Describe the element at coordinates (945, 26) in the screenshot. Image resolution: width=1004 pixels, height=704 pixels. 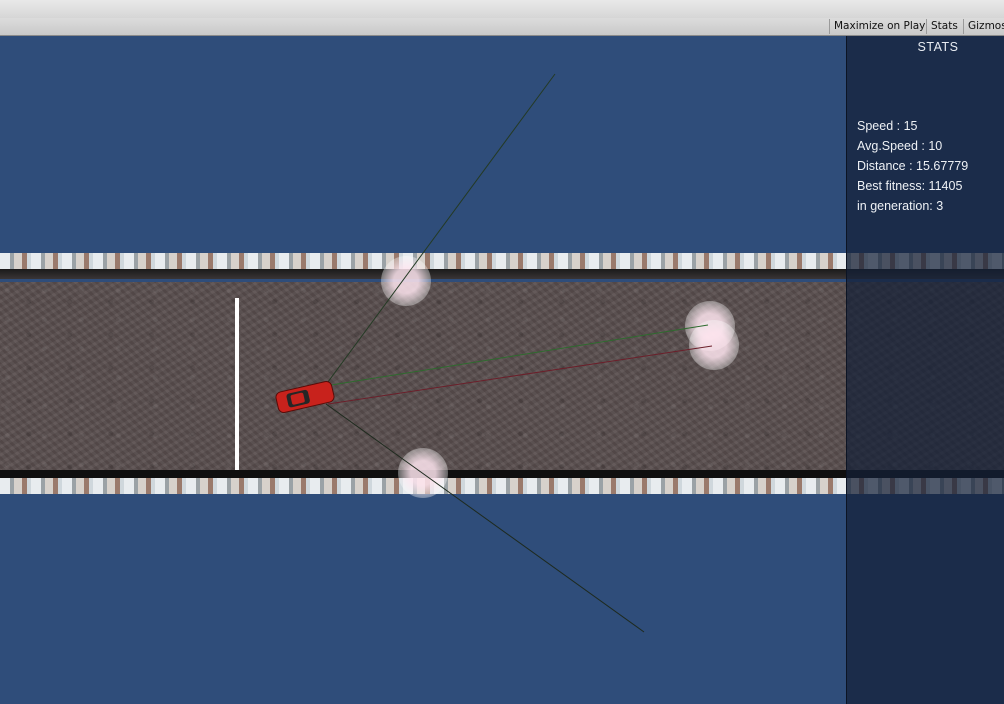
I see `stats-button: Stats` at that location.